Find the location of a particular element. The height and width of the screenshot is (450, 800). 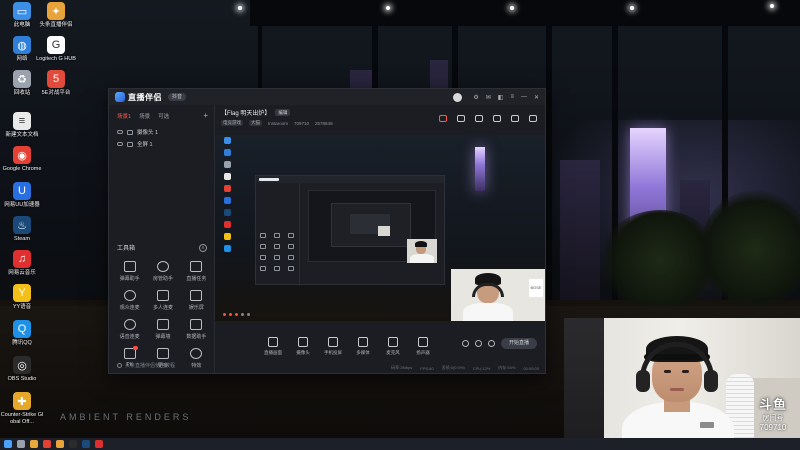

tool-item: 弹幕墙 is located at coordinates (162, 329).